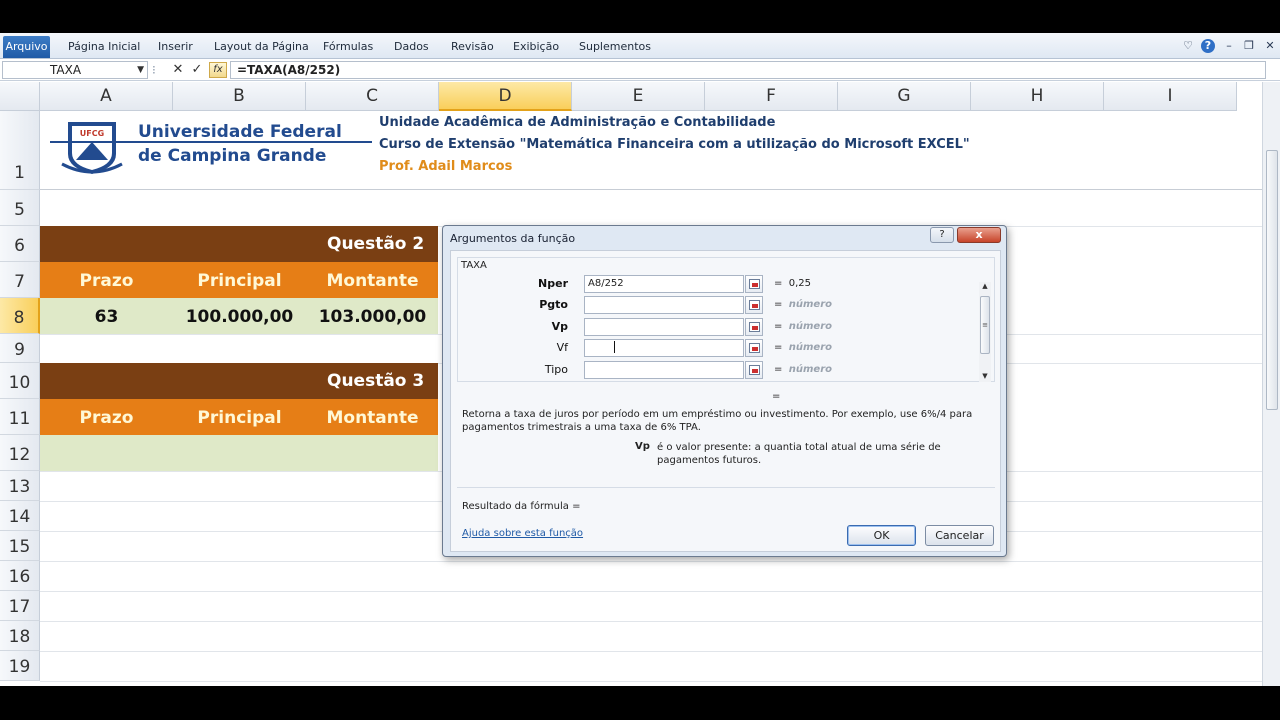  Describe the element at coordinates (104, 46) in the screenshot. I see `tab-home: Página Inicial` at that location.